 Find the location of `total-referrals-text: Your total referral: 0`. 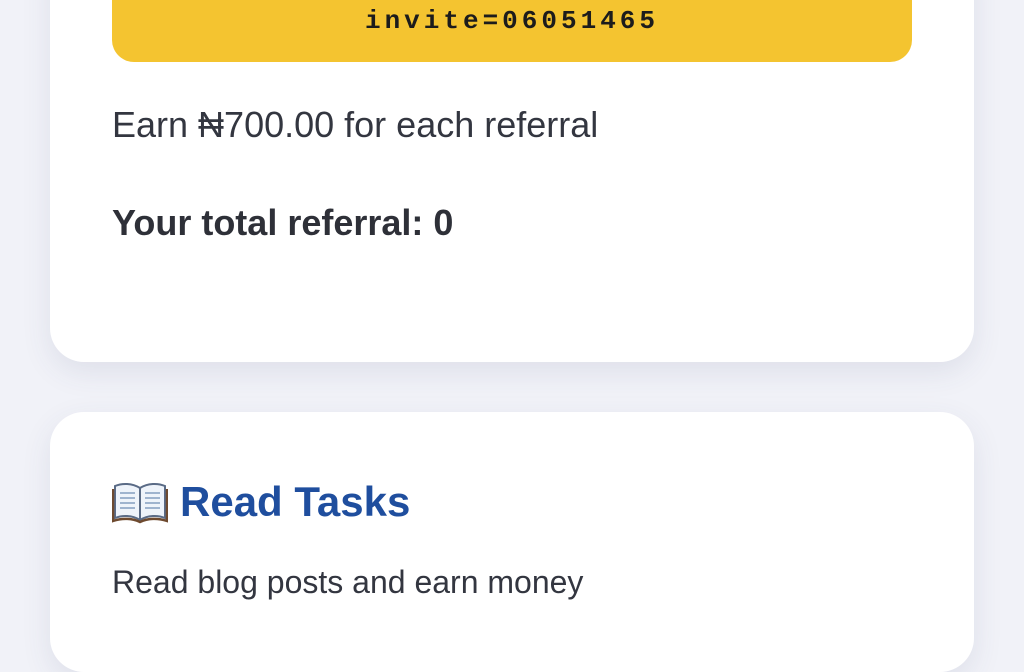

total-referrals-text: Your total referral: 0 is located at coordinates (283, 222).